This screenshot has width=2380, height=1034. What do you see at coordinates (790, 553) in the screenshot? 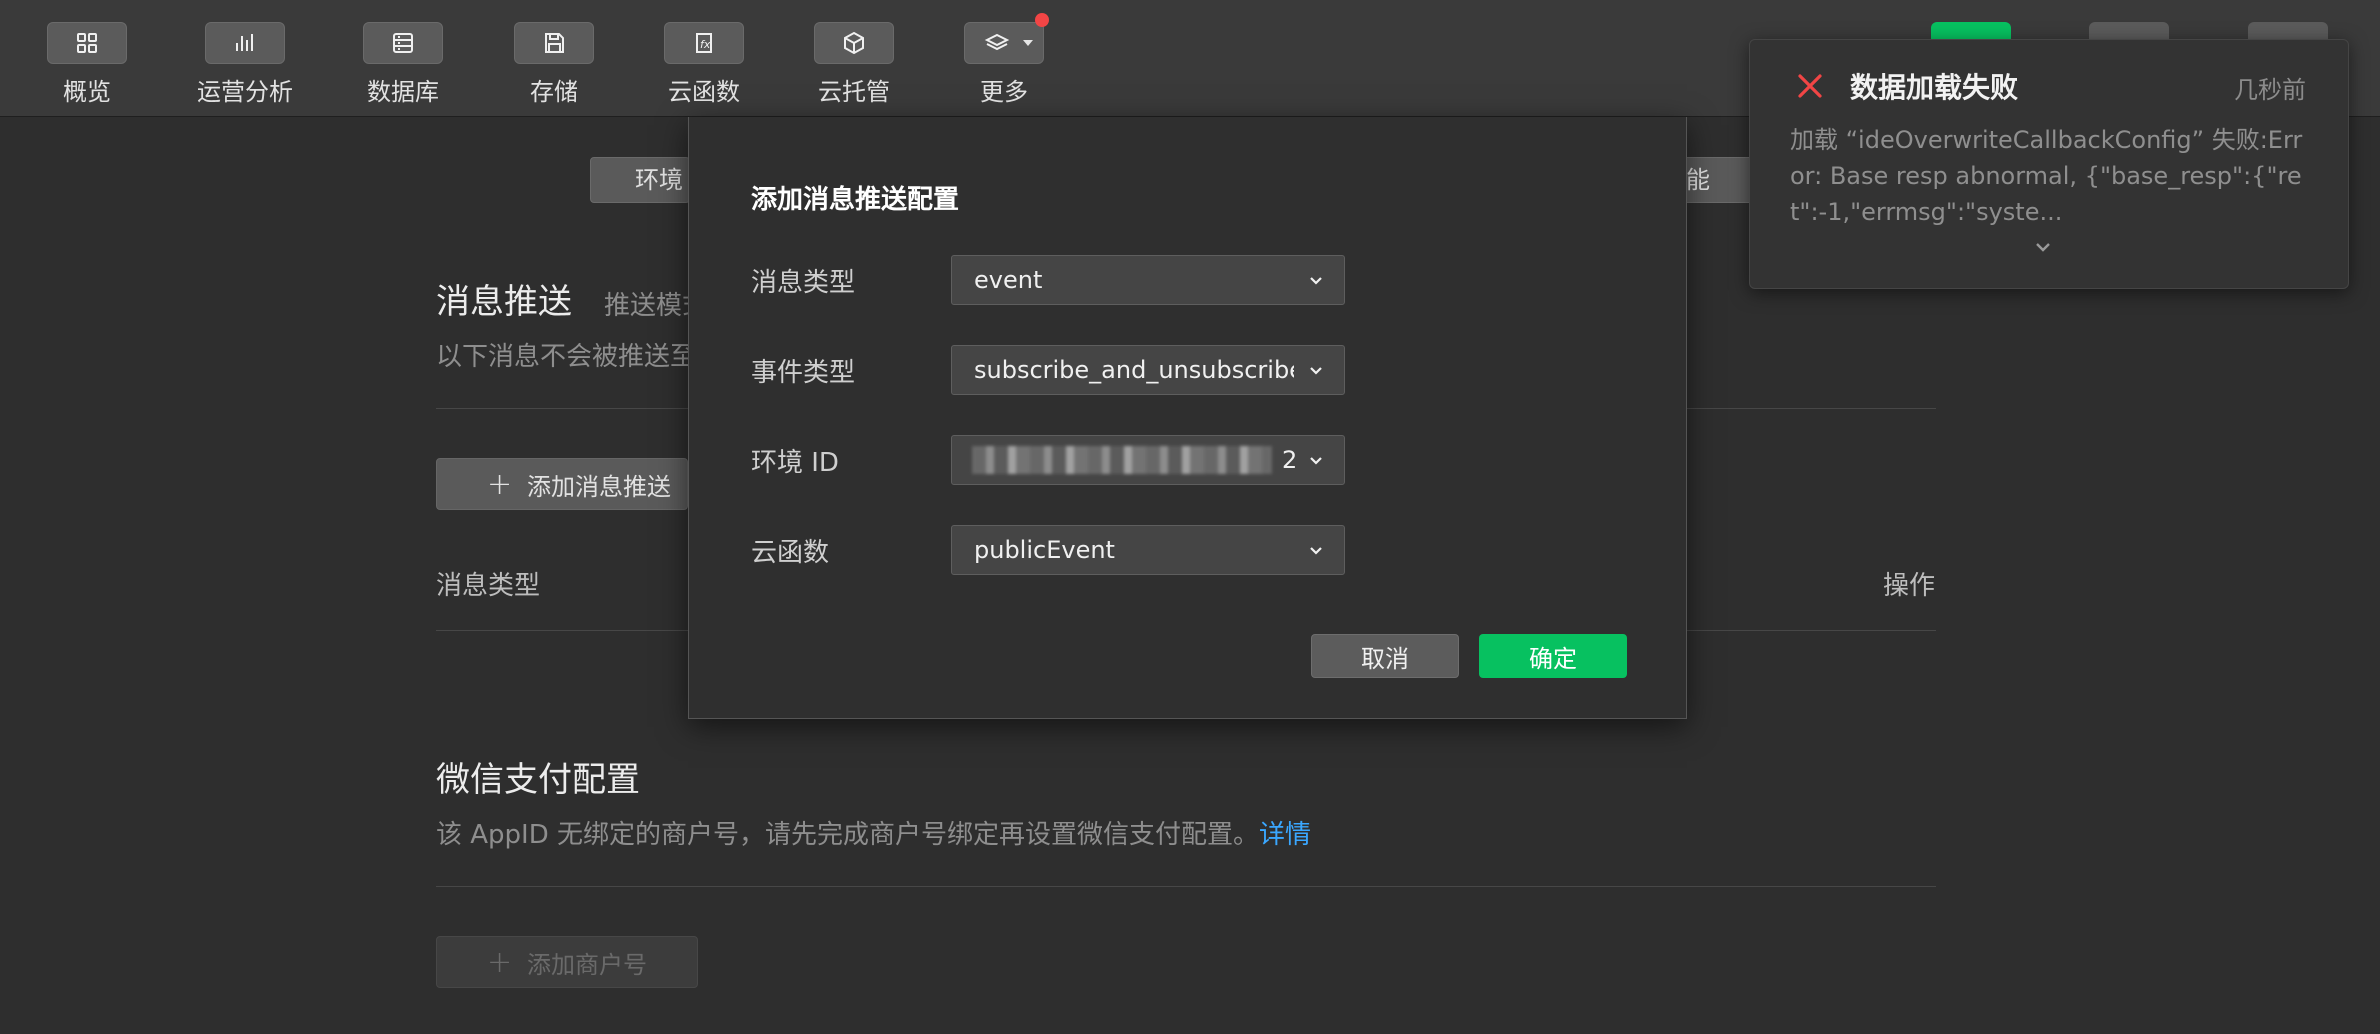
I see `field-label-cloud-function: 云函数` at bounding box center [790, 553].